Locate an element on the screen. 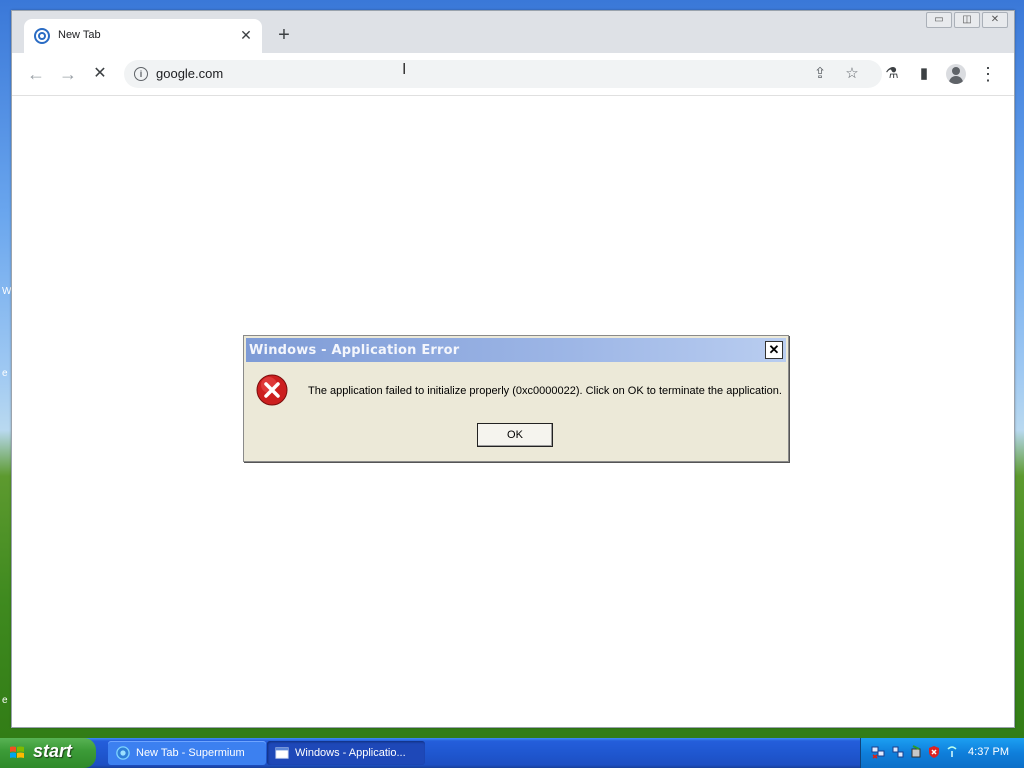  minimize-button: ▭ is located at coordinates (939, 20).